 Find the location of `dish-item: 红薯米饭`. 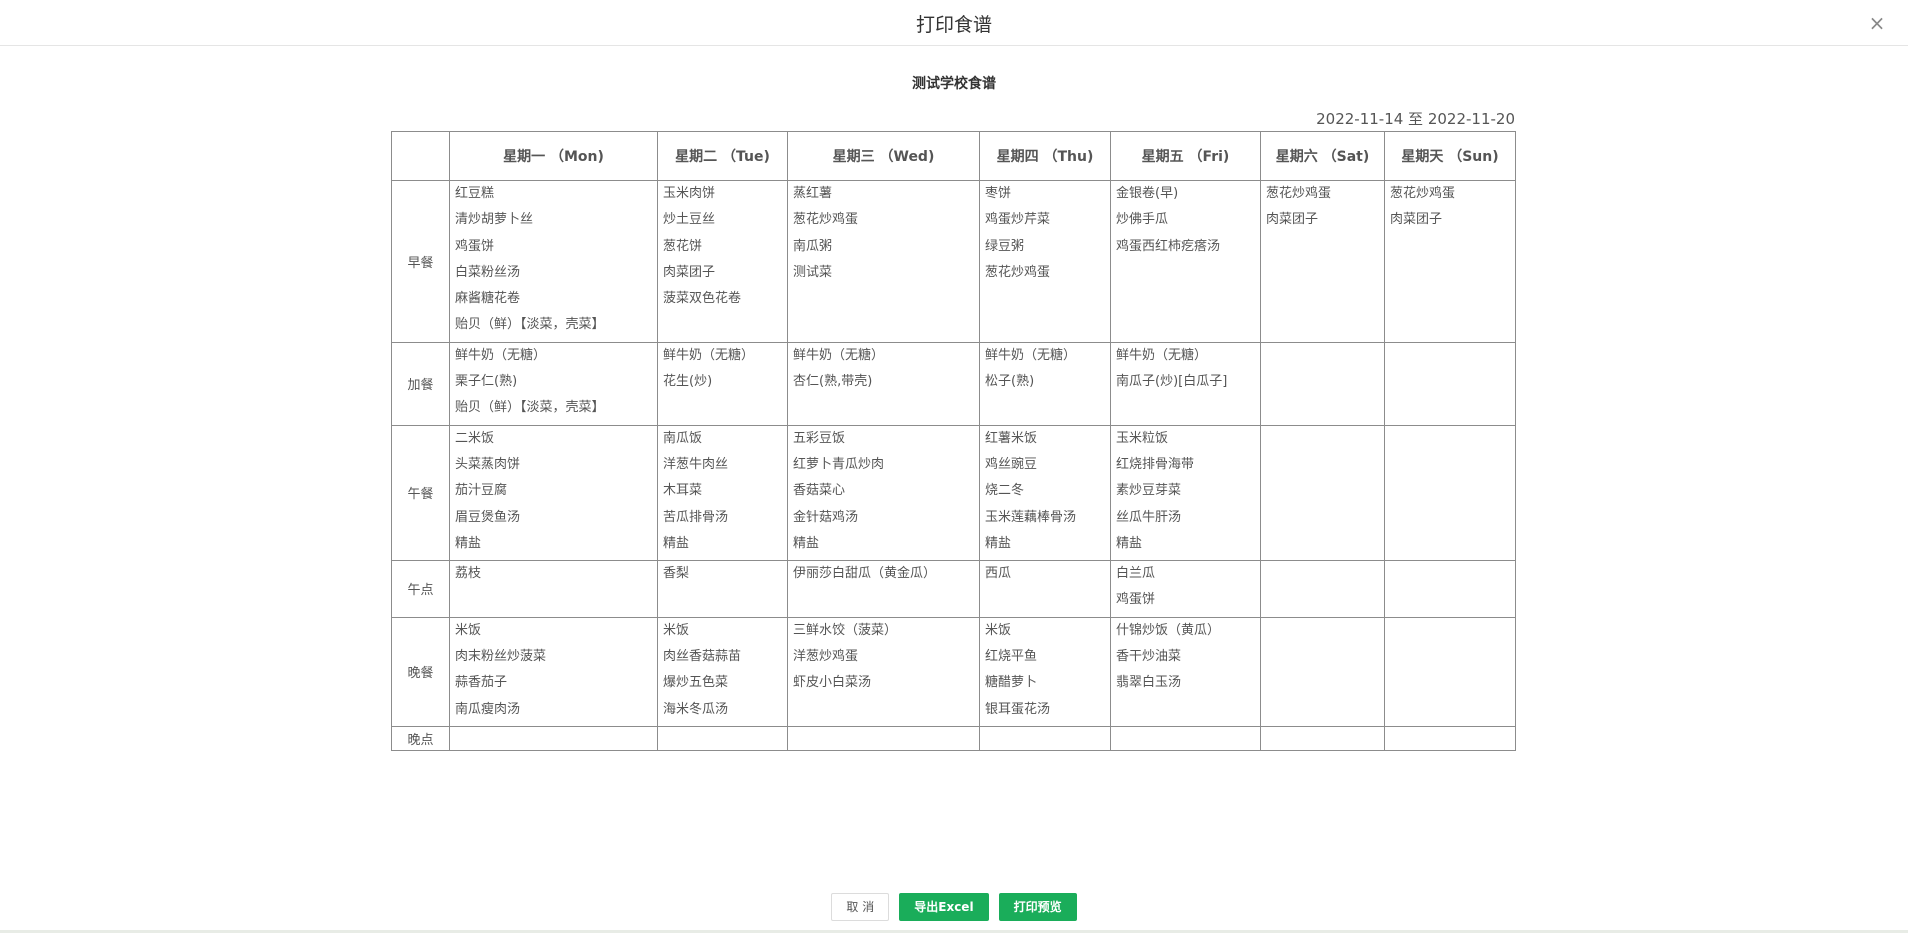

dish-item: 红薯米饭 is located at coordinates (1011, 438).